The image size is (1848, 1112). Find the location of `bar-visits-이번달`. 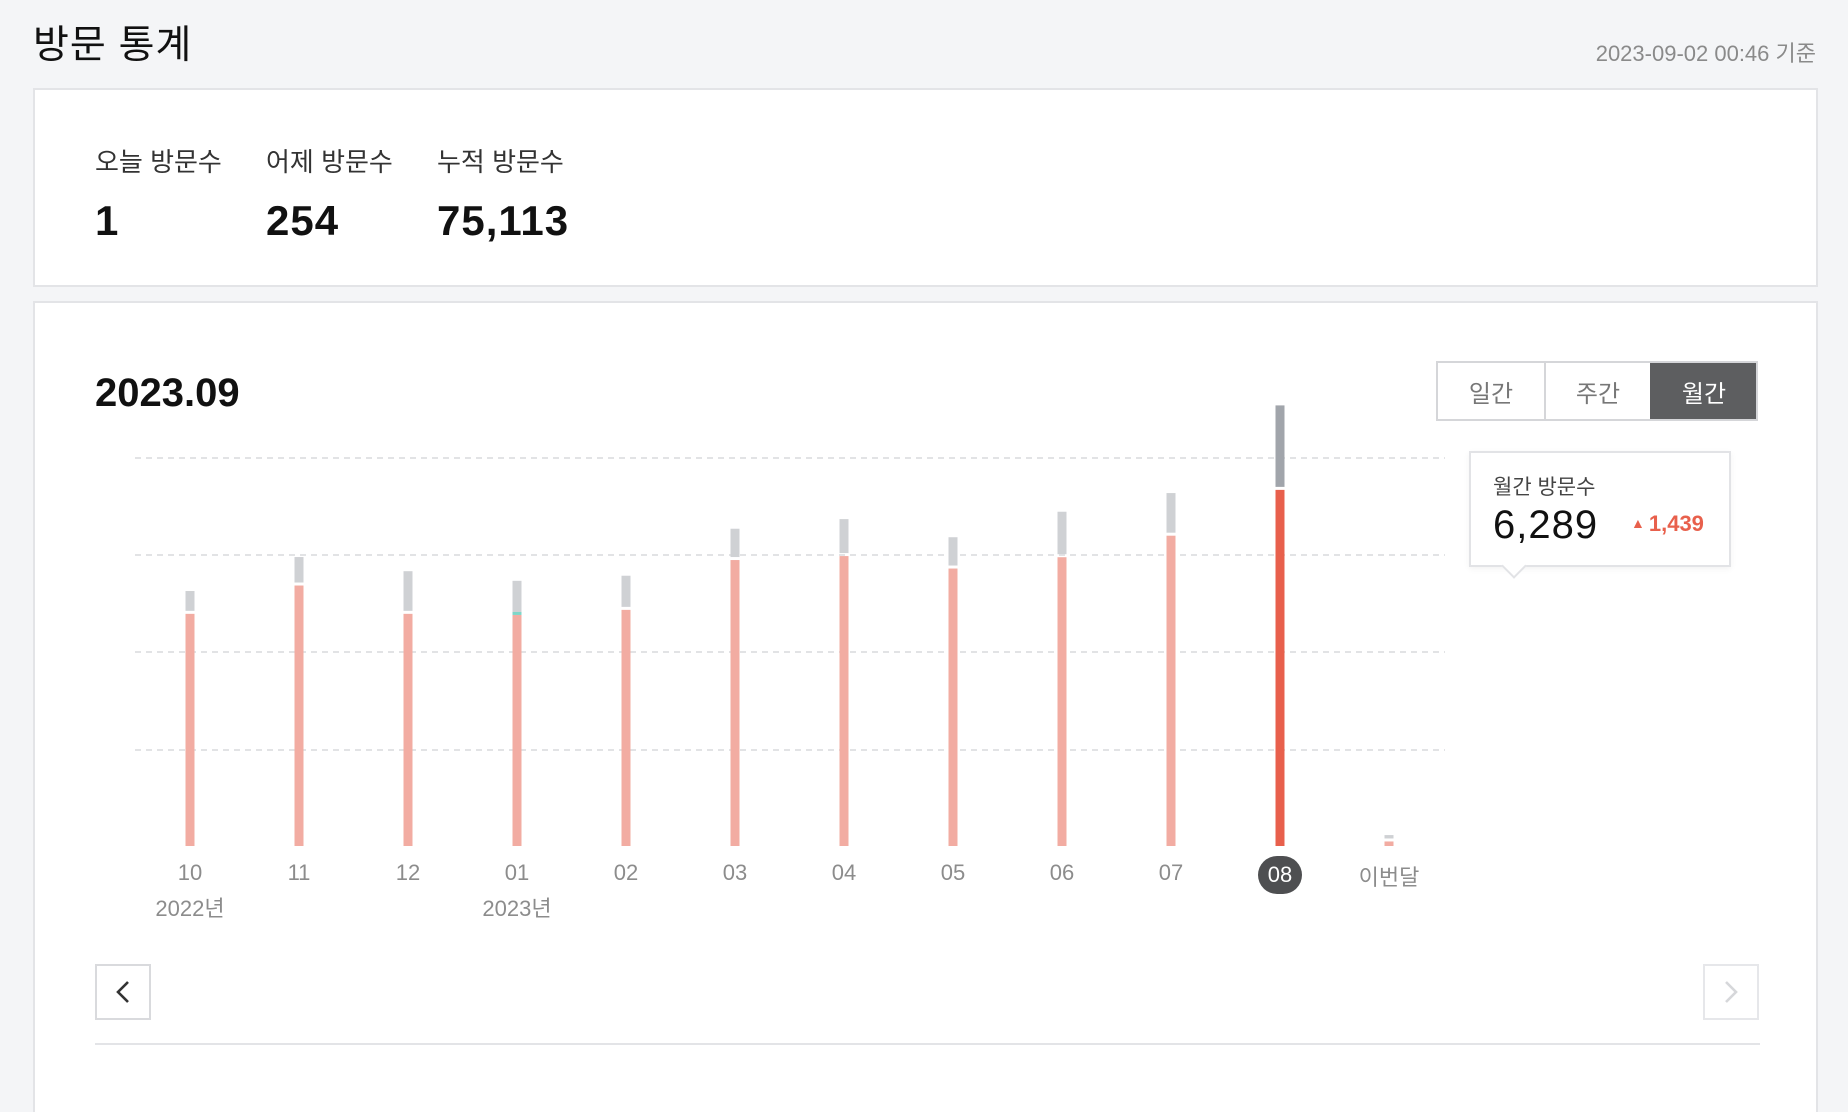

bar-visits-이번달 is located at coordinates (1389, 843).